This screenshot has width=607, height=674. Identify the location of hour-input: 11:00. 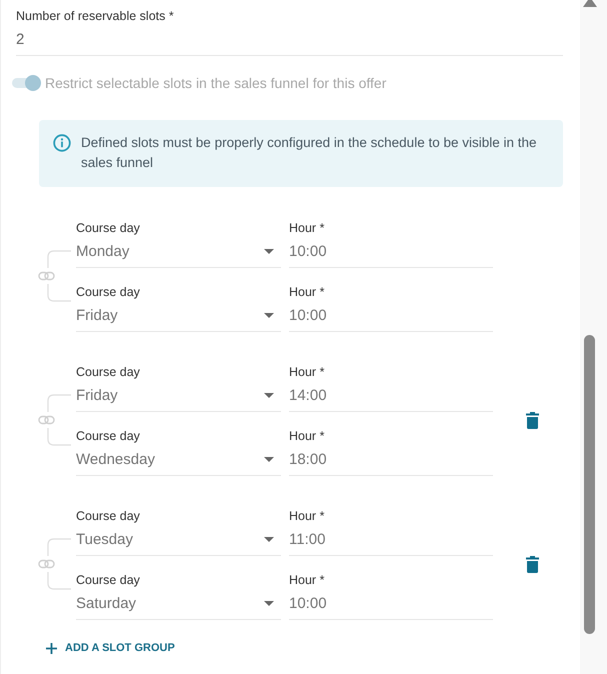
(391, 540).